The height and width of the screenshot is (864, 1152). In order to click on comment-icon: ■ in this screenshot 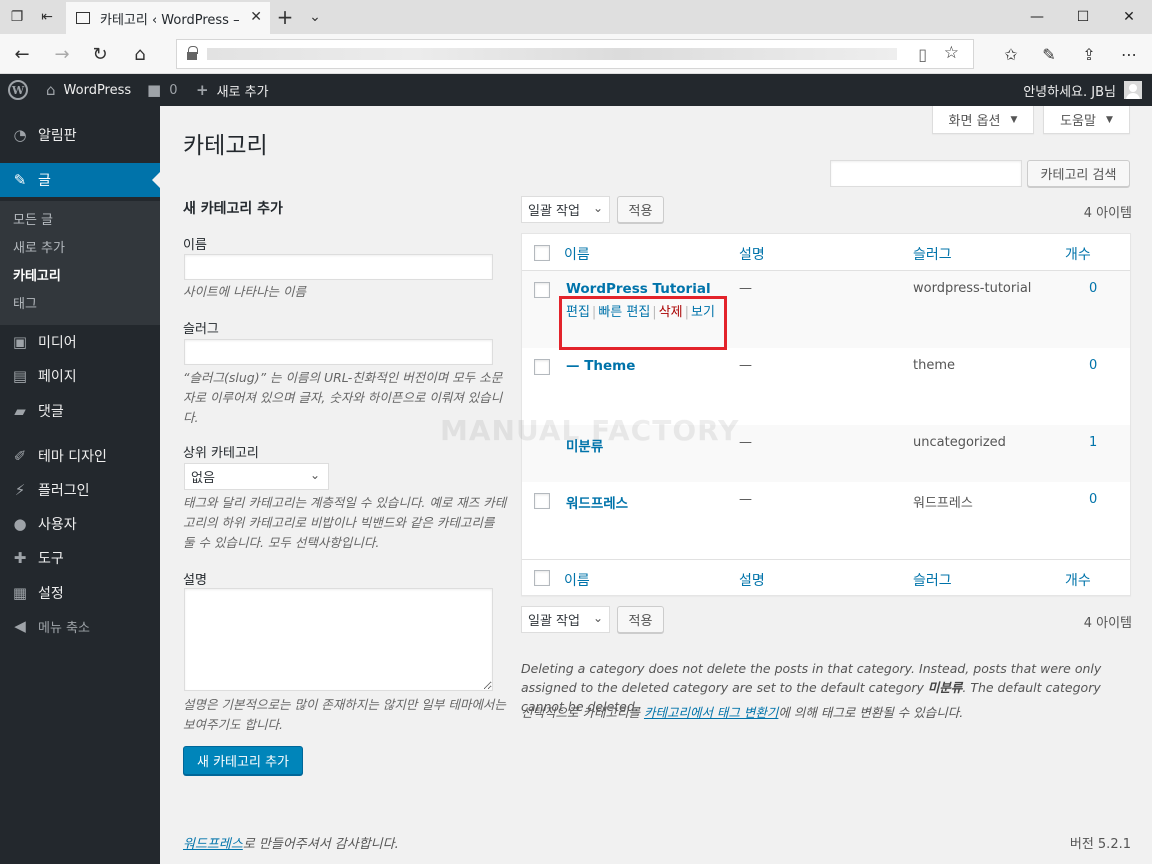, I will do `click(154, 90)`.